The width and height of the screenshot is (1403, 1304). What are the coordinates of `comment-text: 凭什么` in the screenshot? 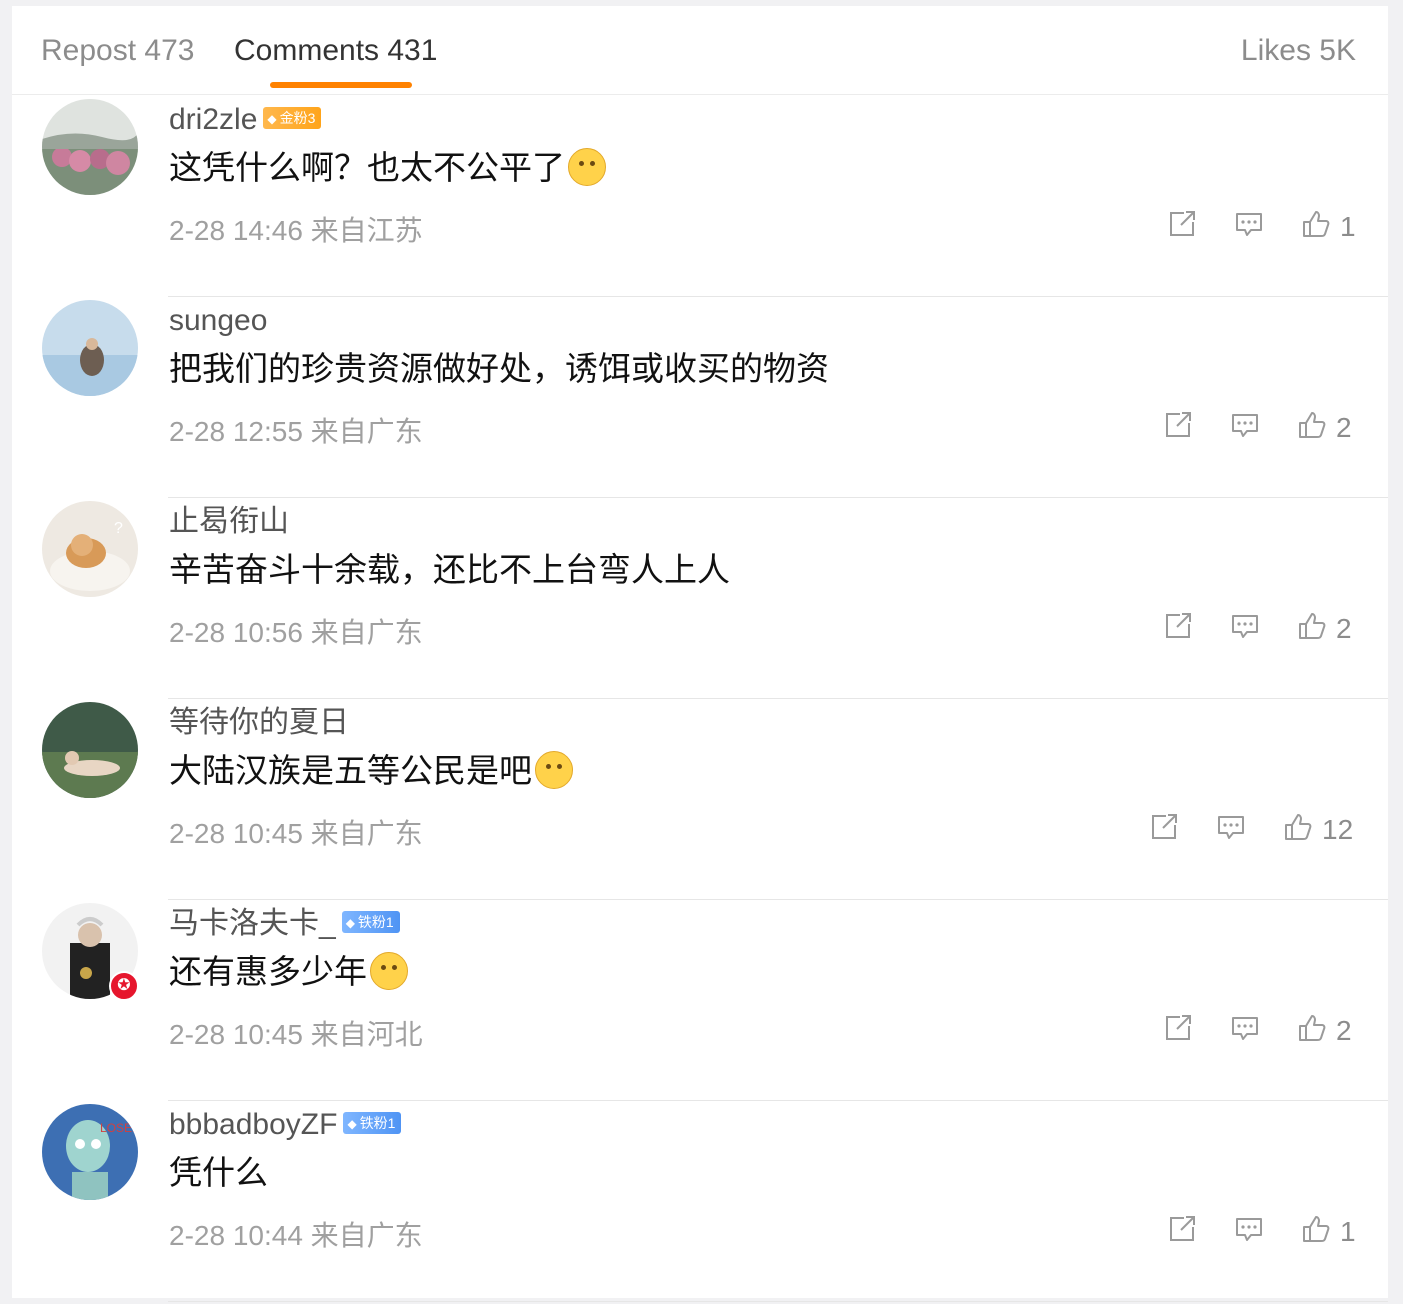 It's located at (218, 1173).